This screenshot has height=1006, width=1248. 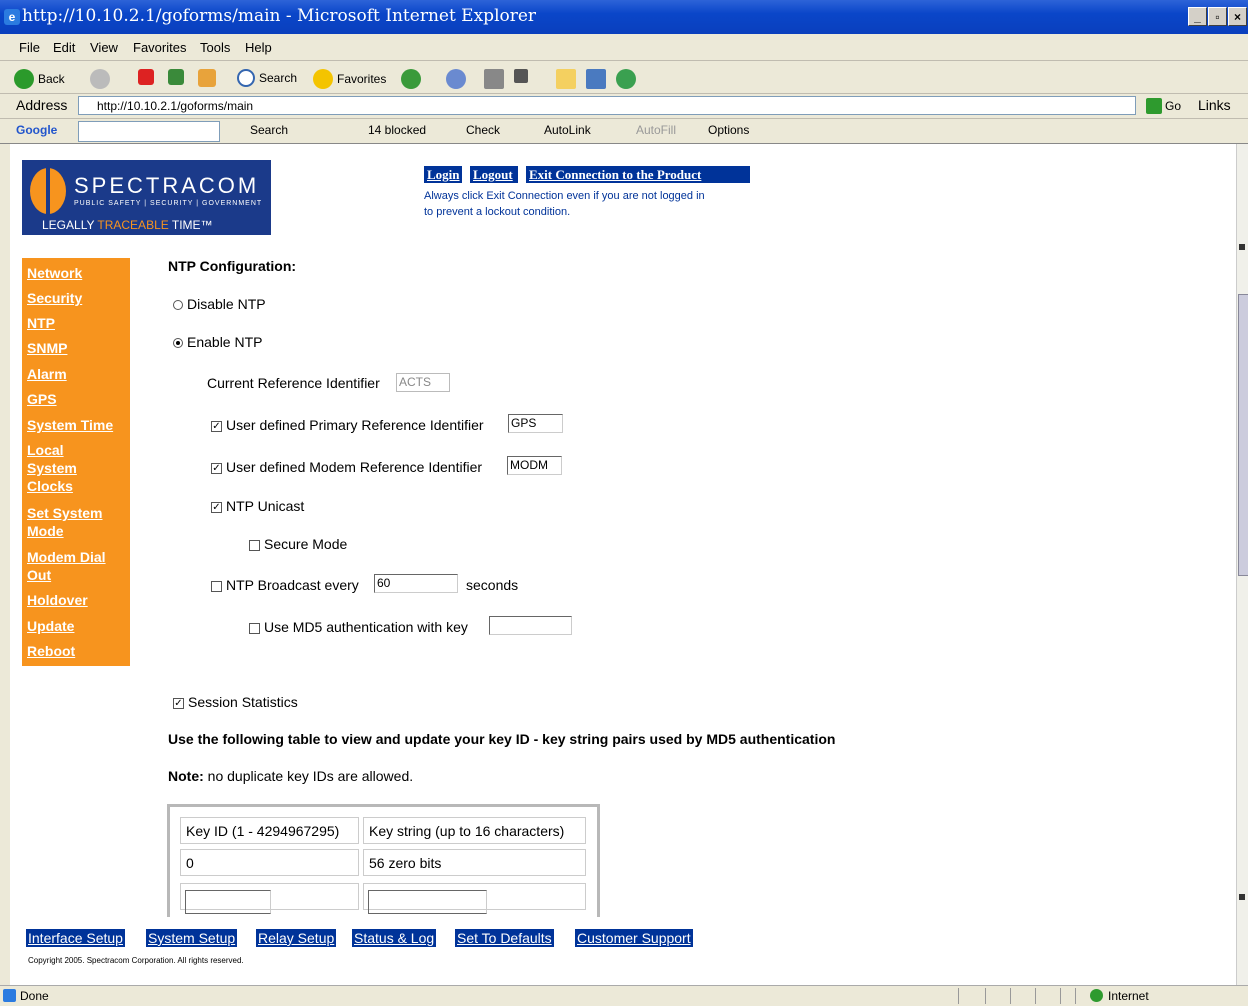 I want to click on md5-key-field, so click(x=530, y=625).